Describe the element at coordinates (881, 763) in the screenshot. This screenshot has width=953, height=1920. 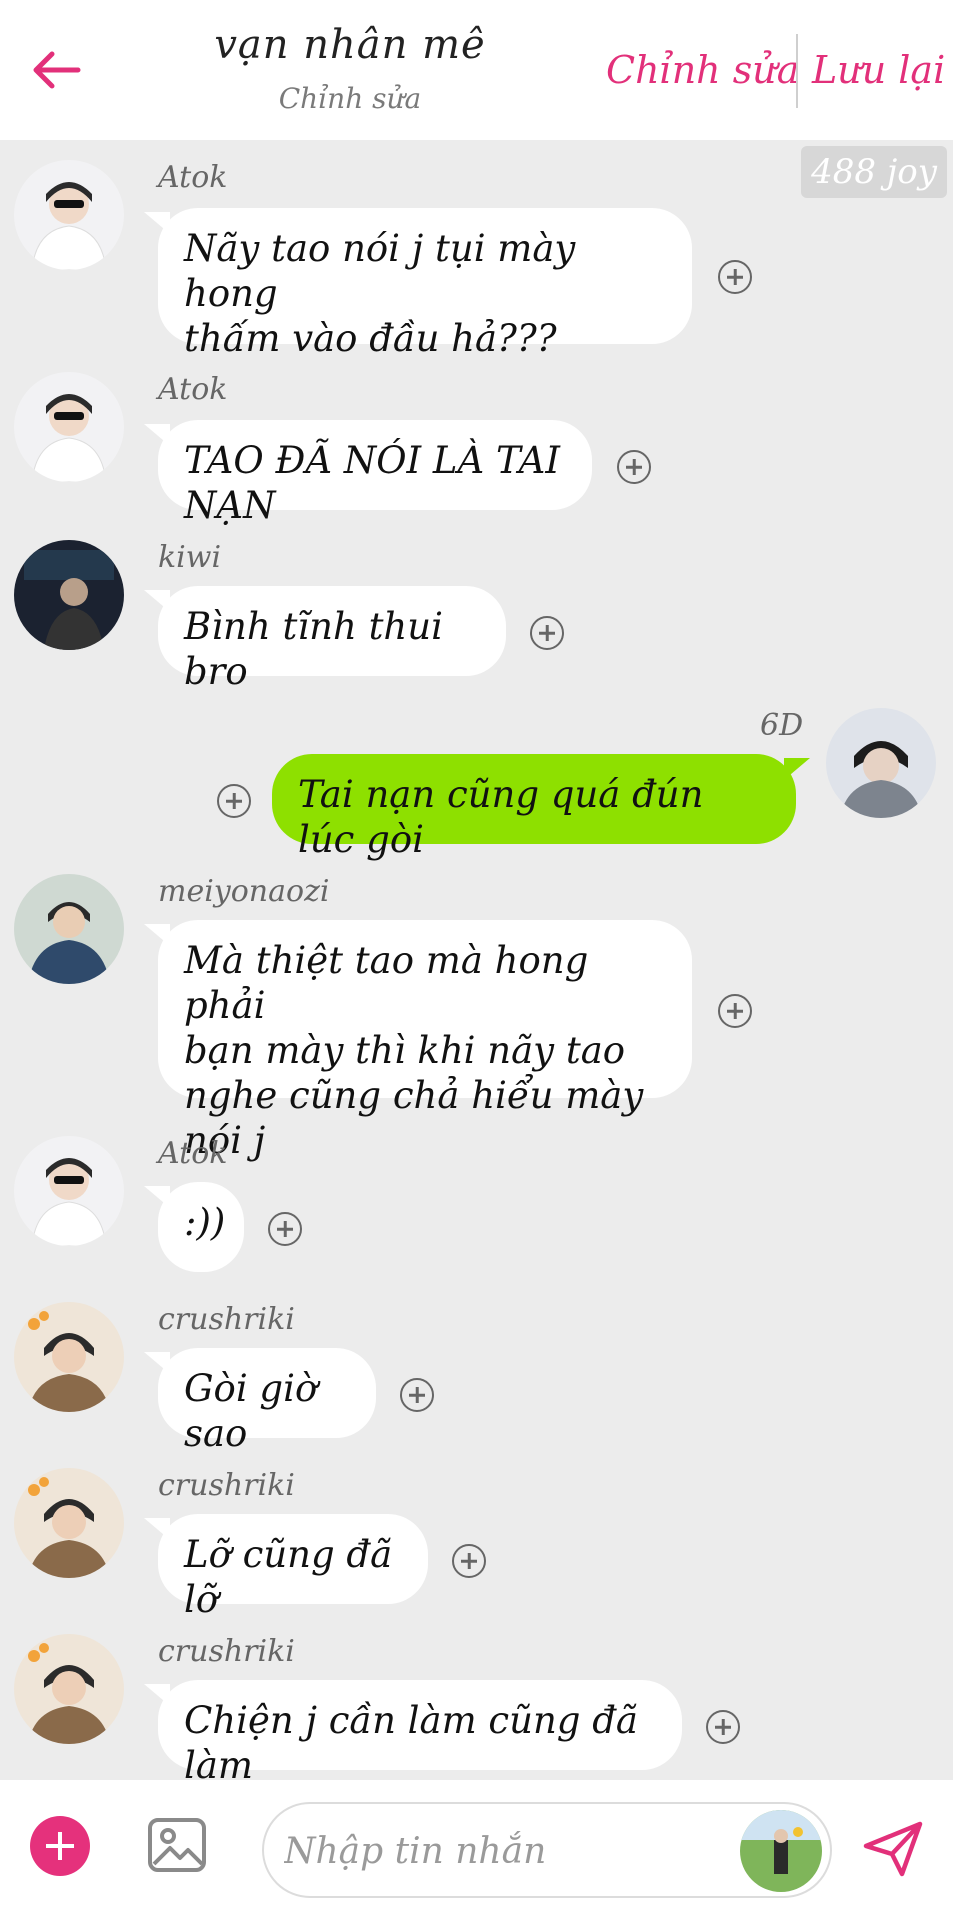
I see `6d-avatar` at that location.